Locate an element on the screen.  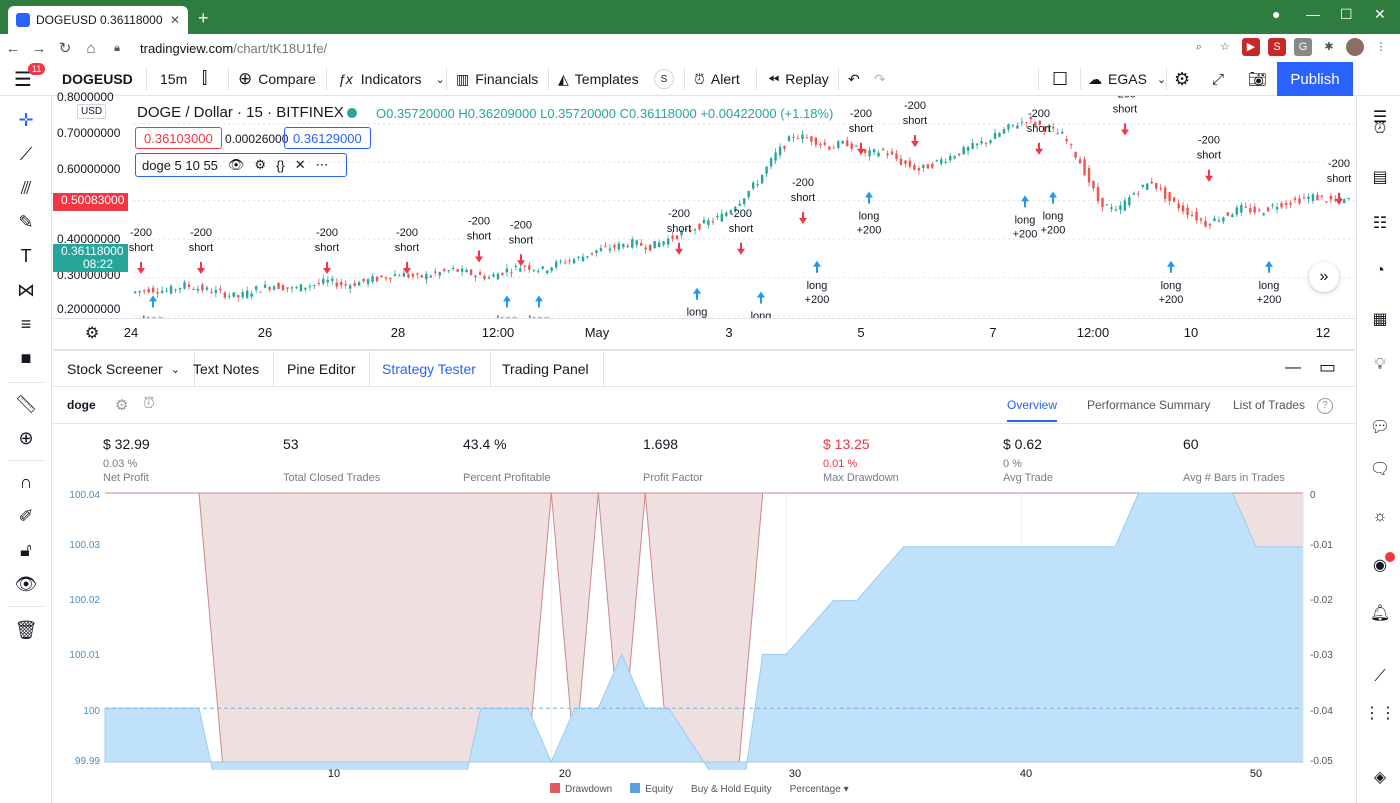
camera-icon: 📷︎ is located at coordinates (1257, 79).